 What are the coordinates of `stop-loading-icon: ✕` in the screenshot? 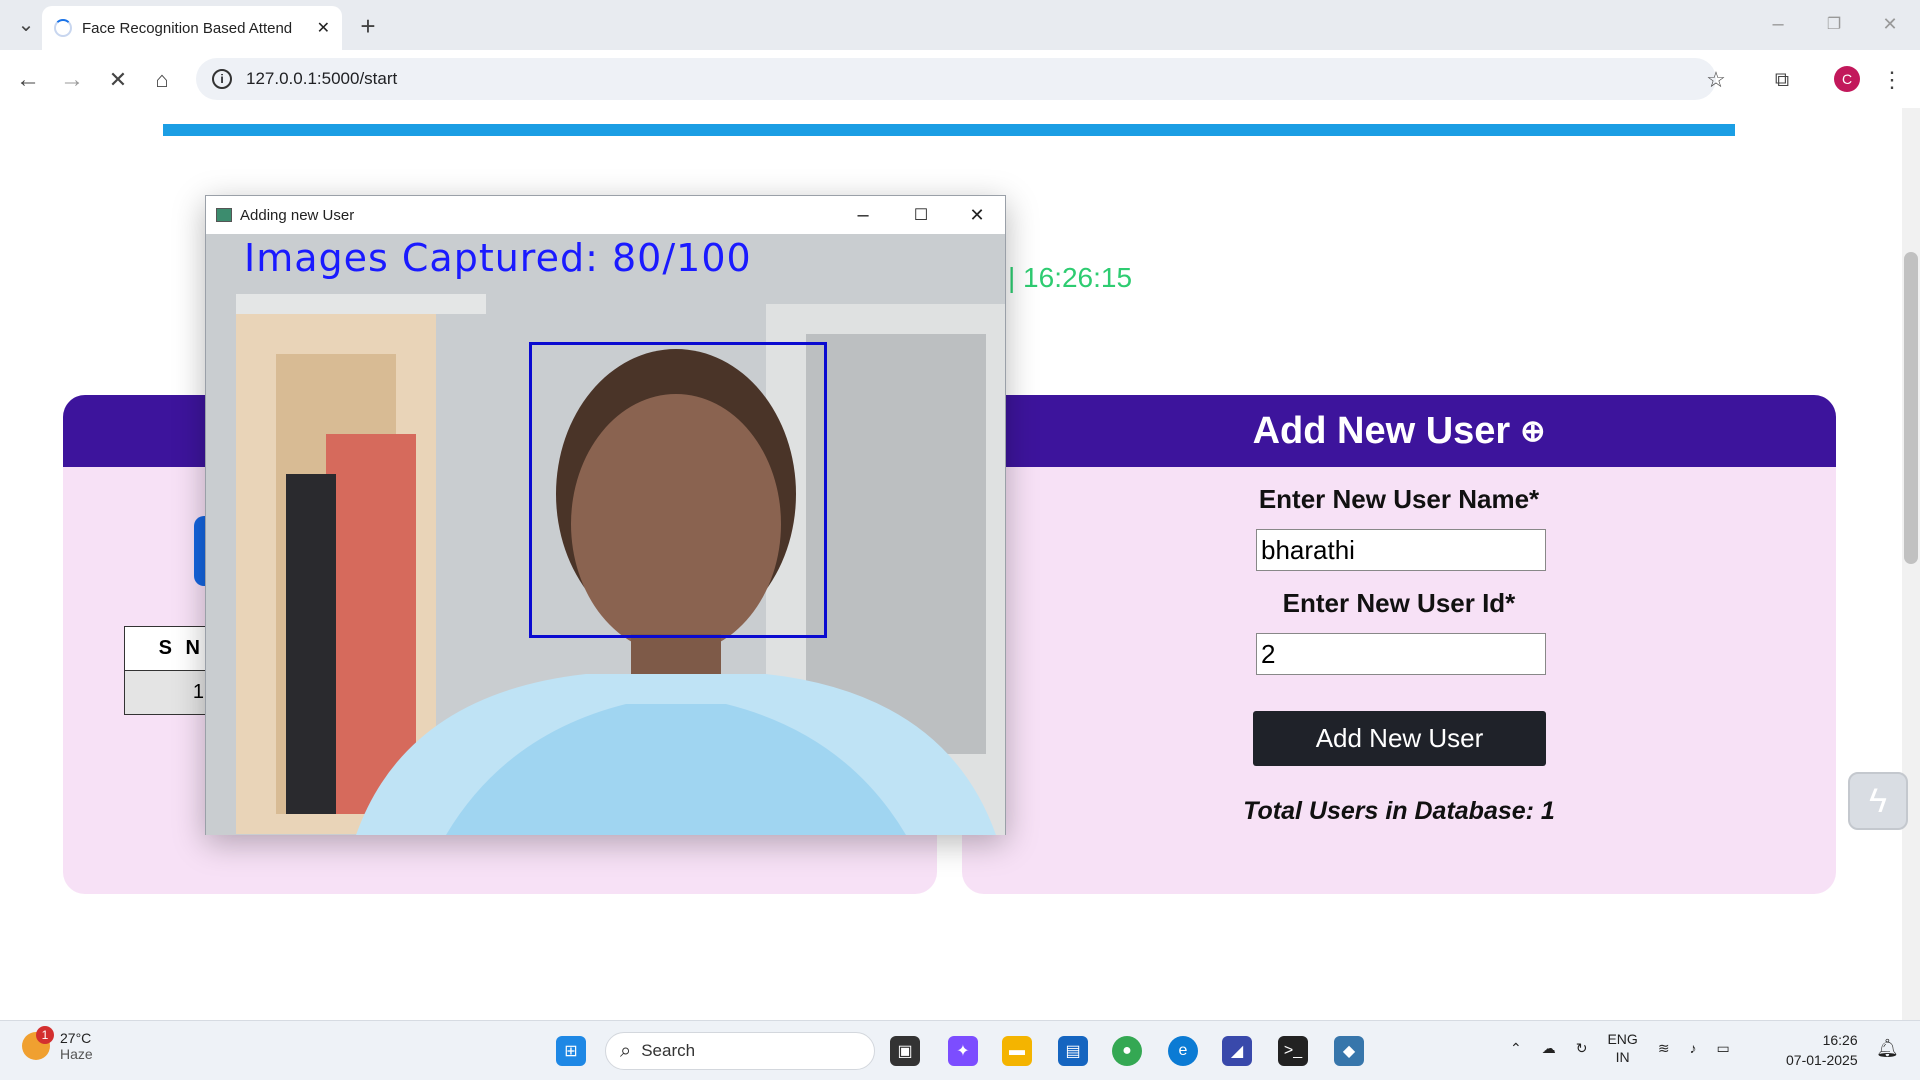 It's located at (118, 80).